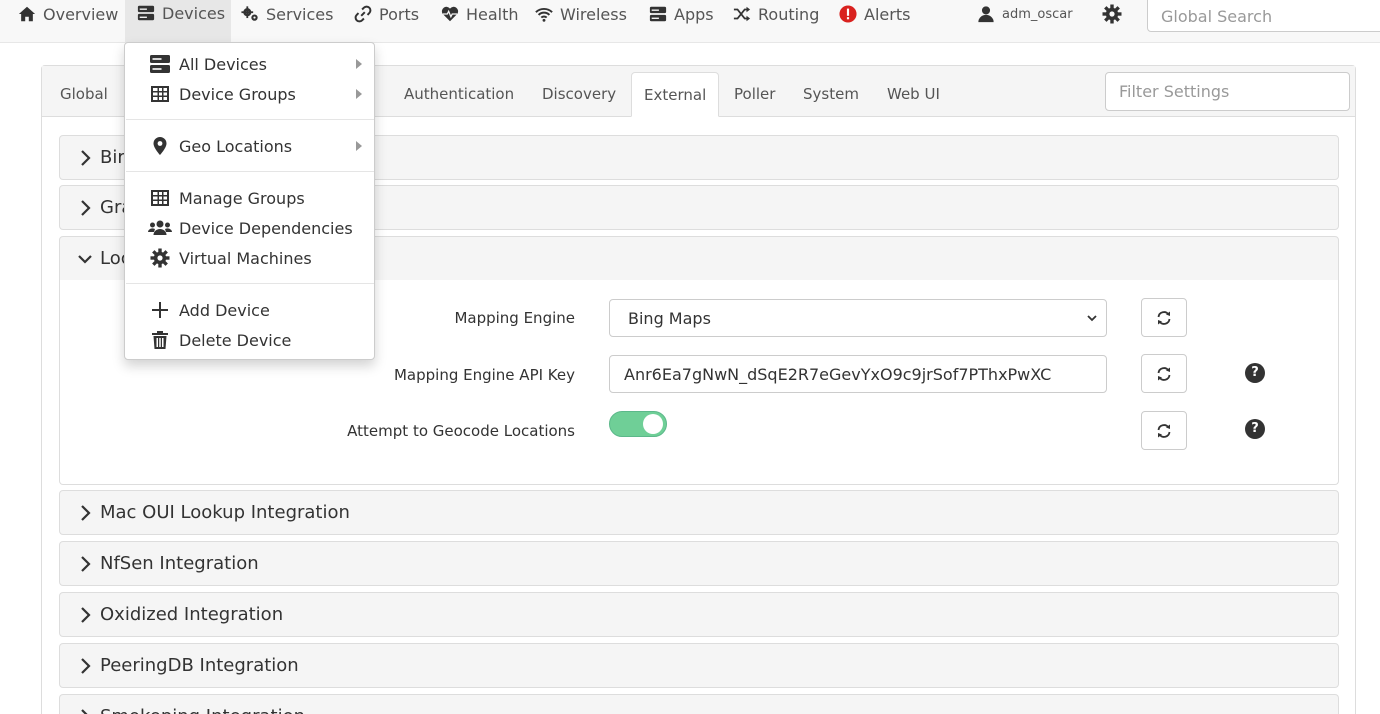 This screenshot has width=1380, height=714. What do you see at coordinates (669, 318) in the screenshot?
I see `mapping-engine-value: Bing Maps` at bounding box center [669, 318].